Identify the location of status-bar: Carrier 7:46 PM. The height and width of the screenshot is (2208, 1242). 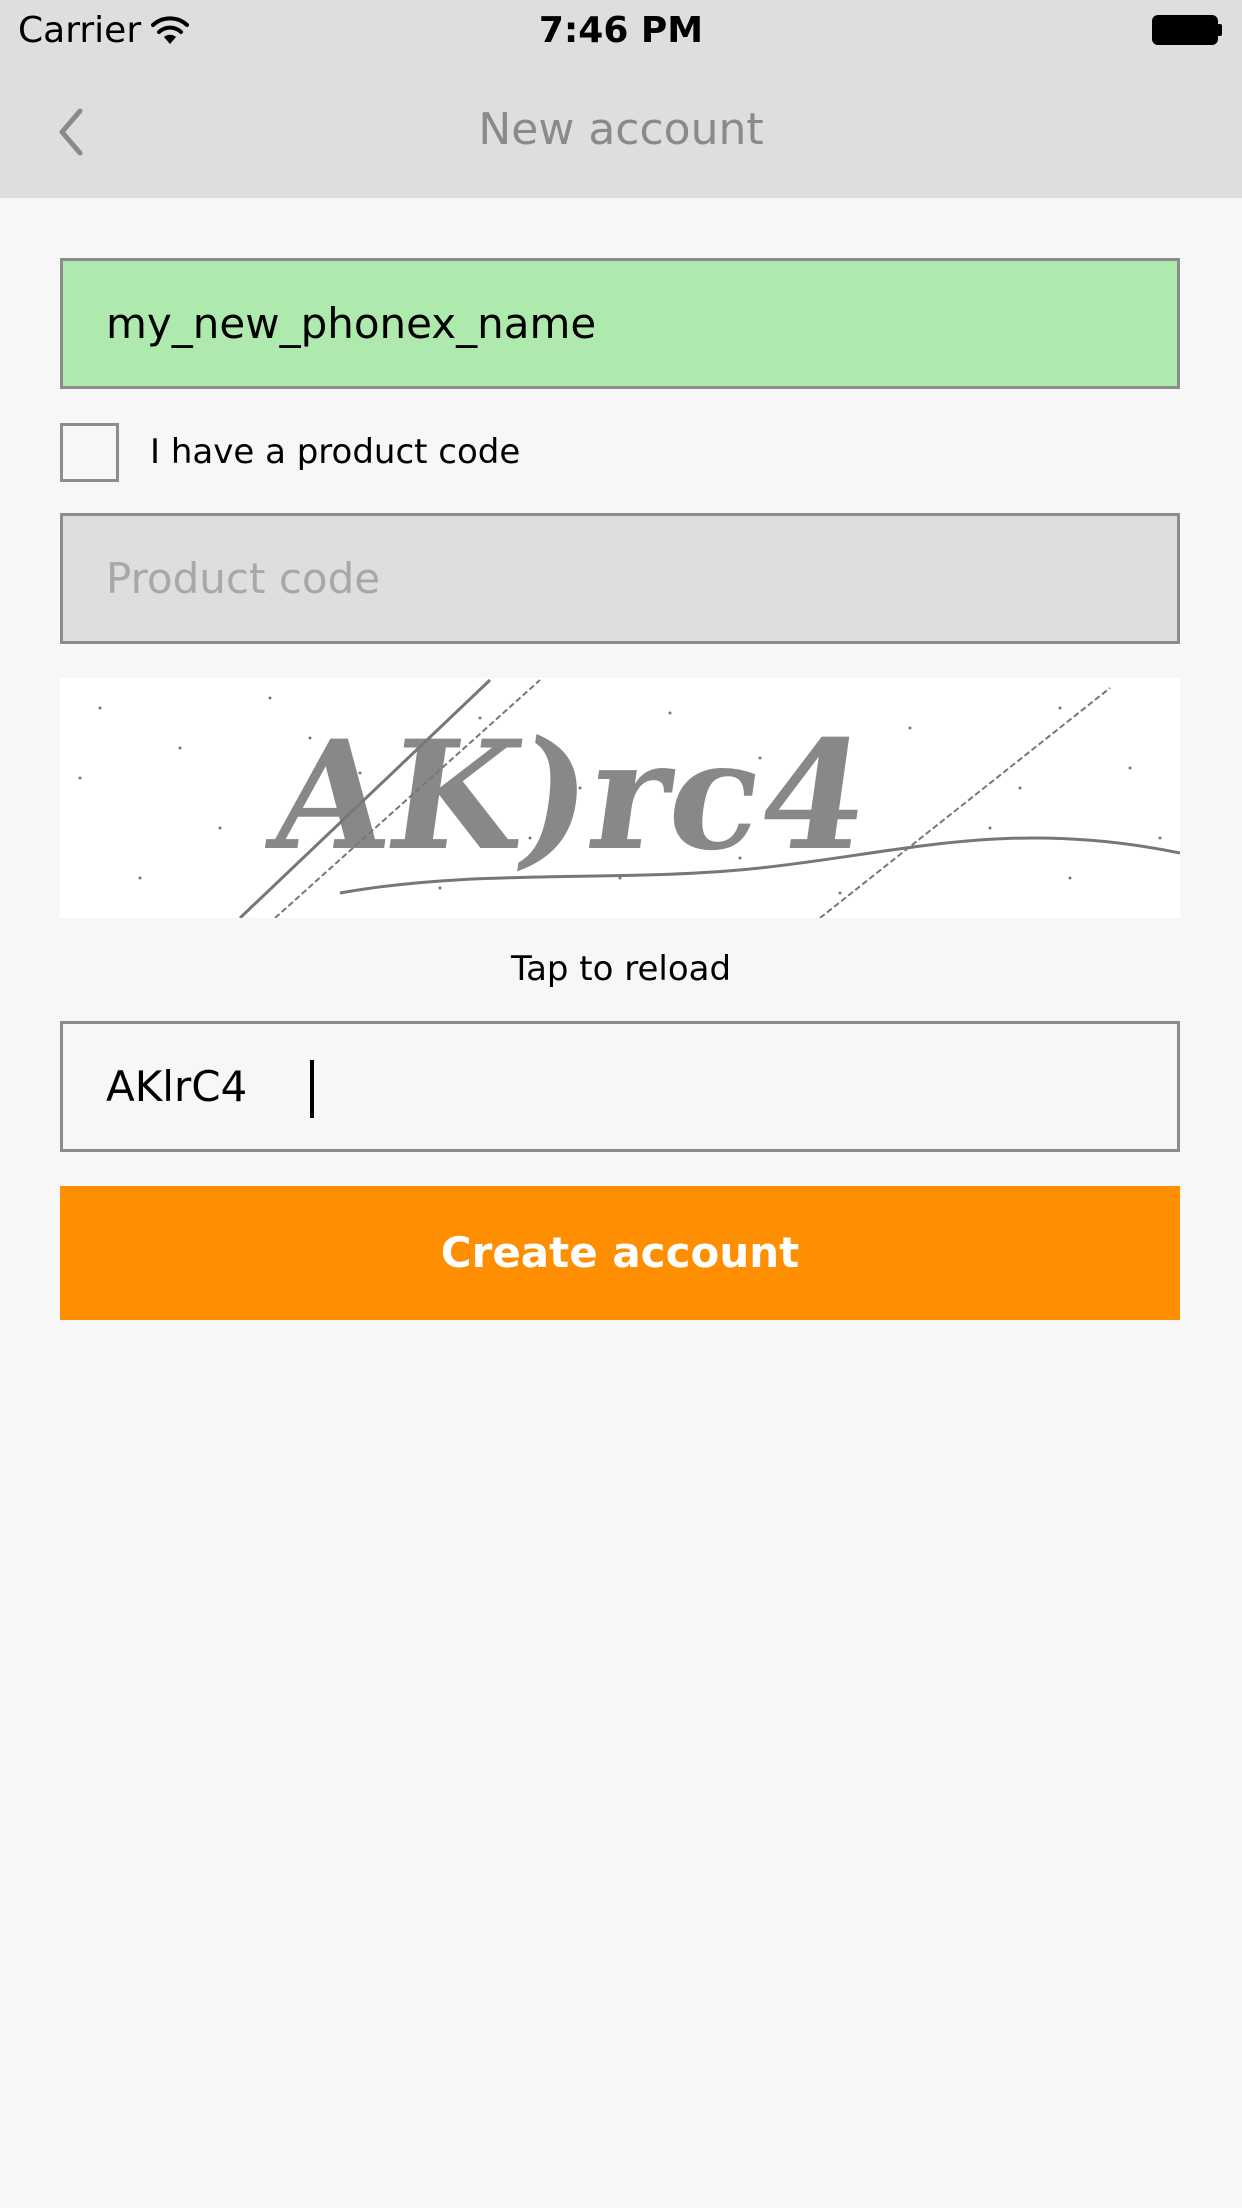
(621, 31).